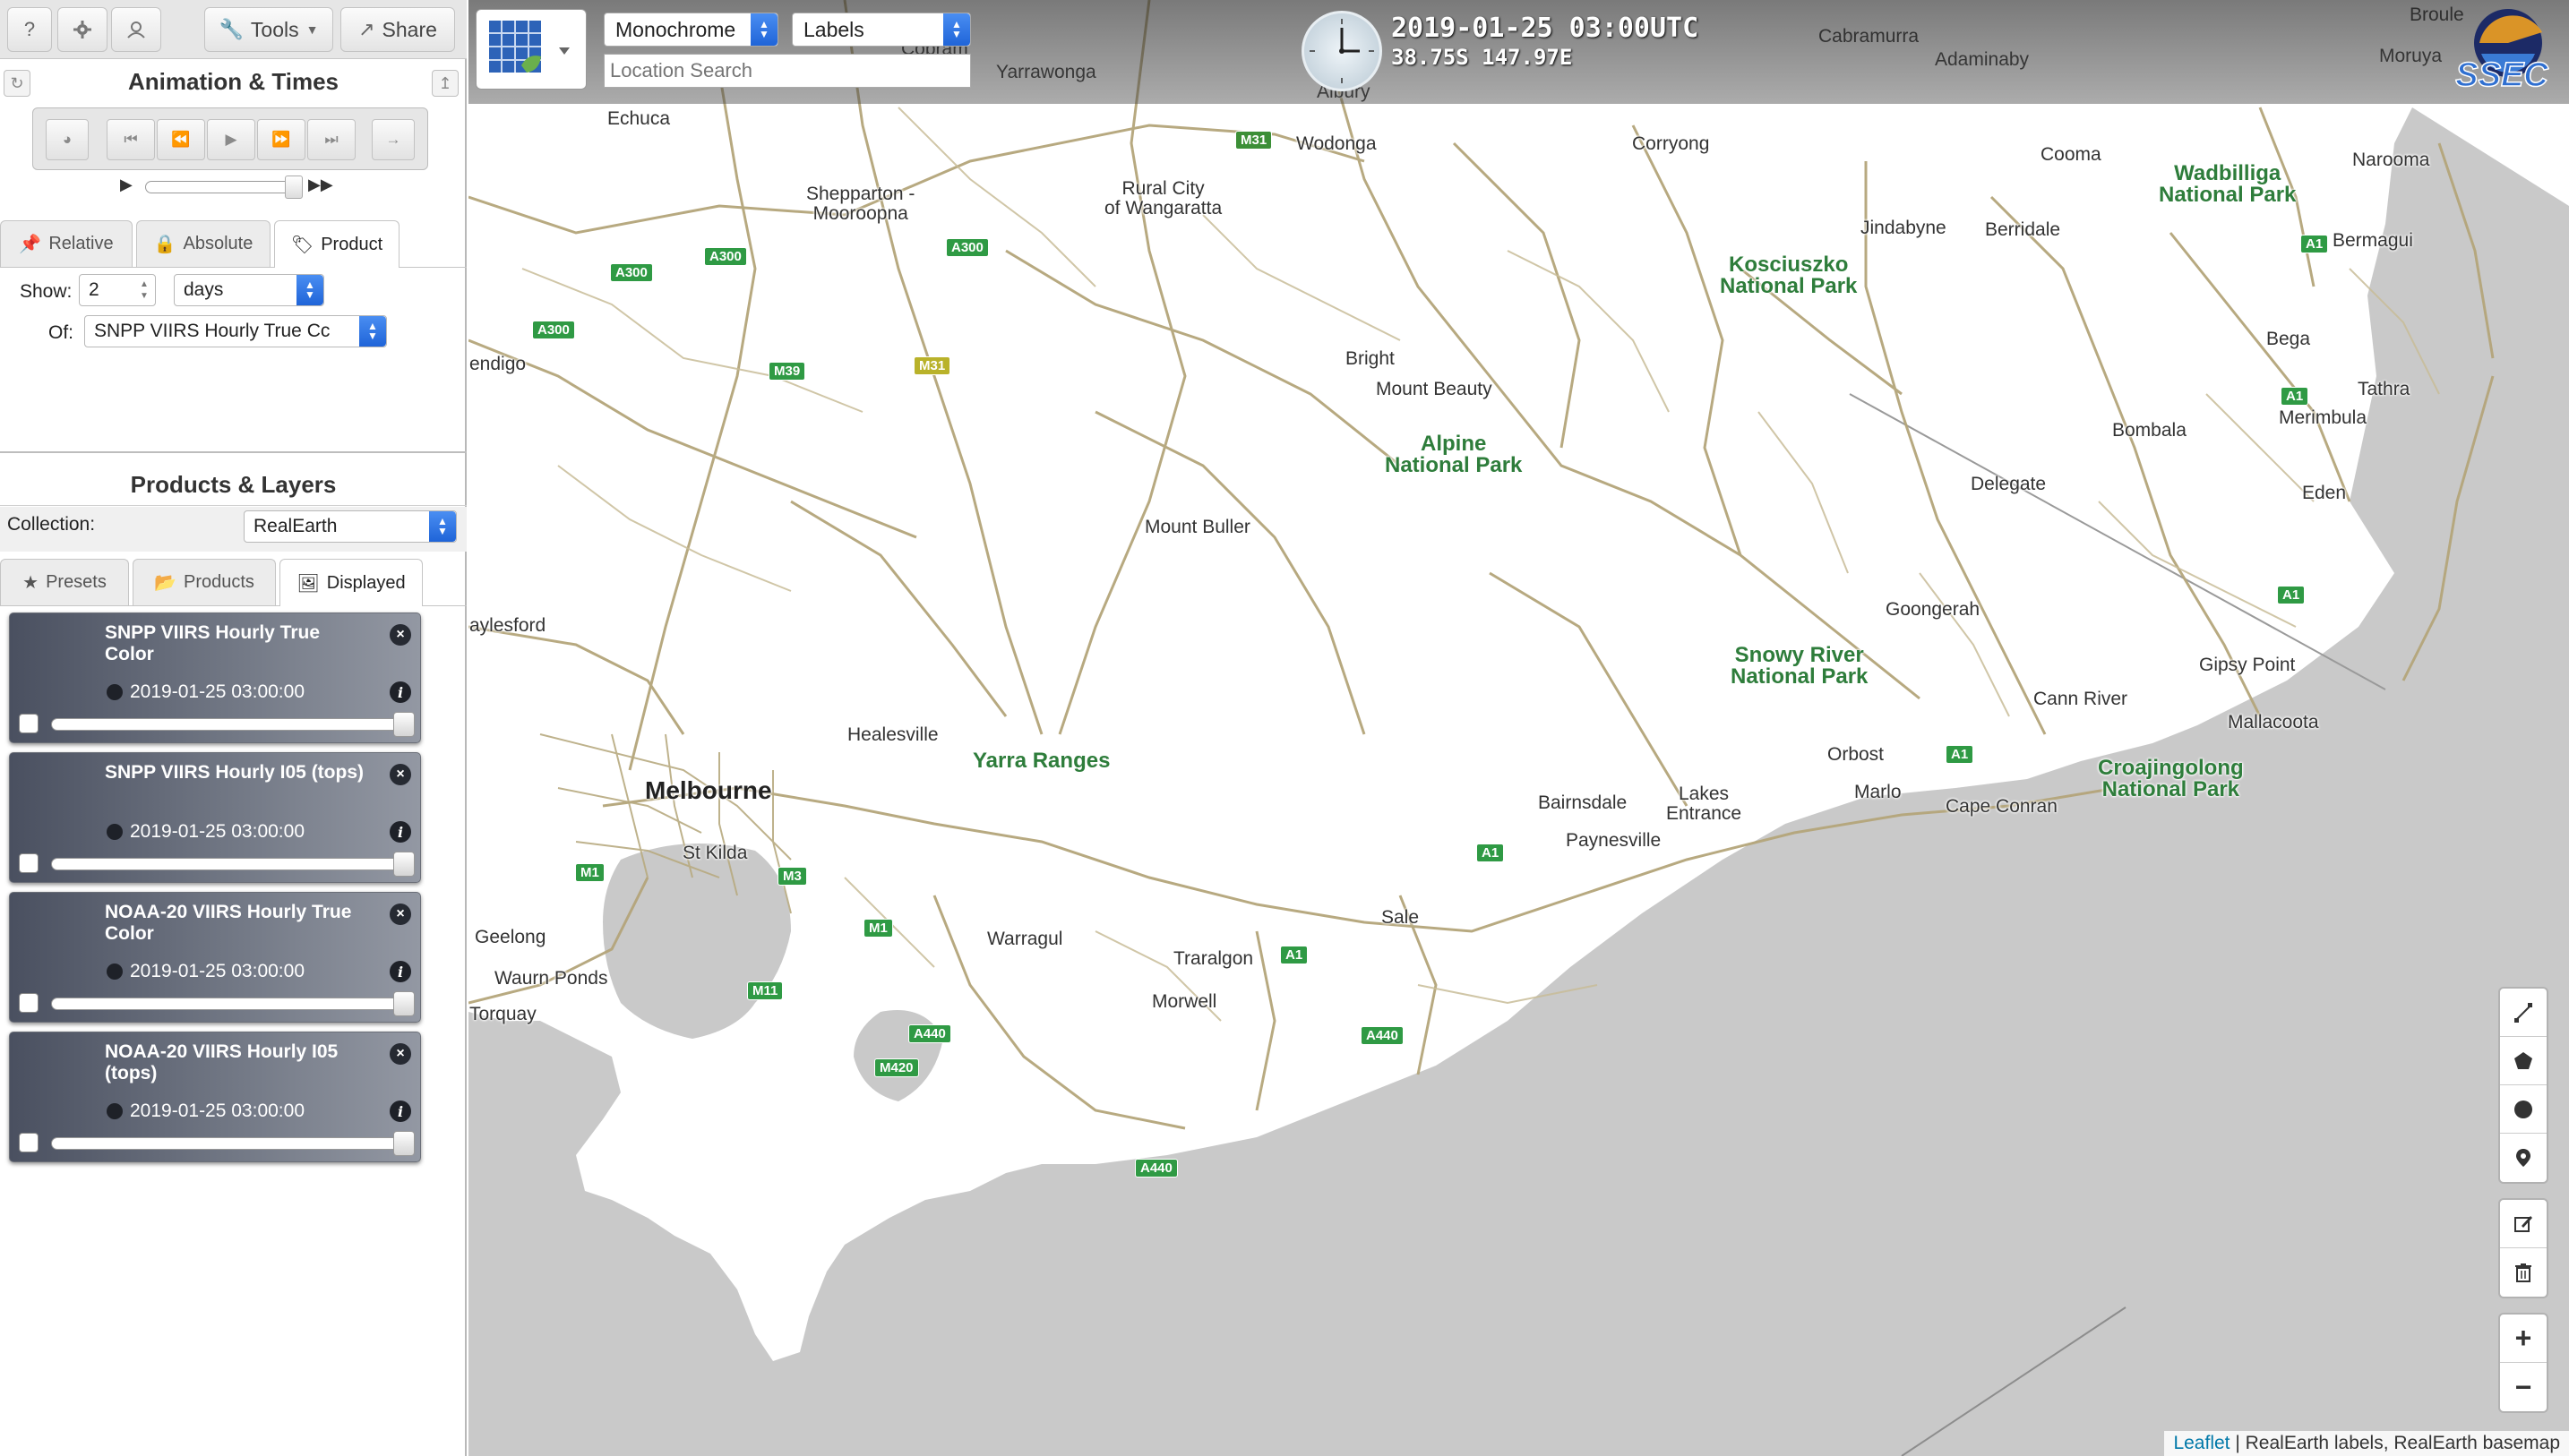 The height and width of the screenshot is (1456, 2569). What do you see at coordinates (2523, 1272) in the screenshot?
I see `delete-layers-button` at bounding box center [2523, 1272].